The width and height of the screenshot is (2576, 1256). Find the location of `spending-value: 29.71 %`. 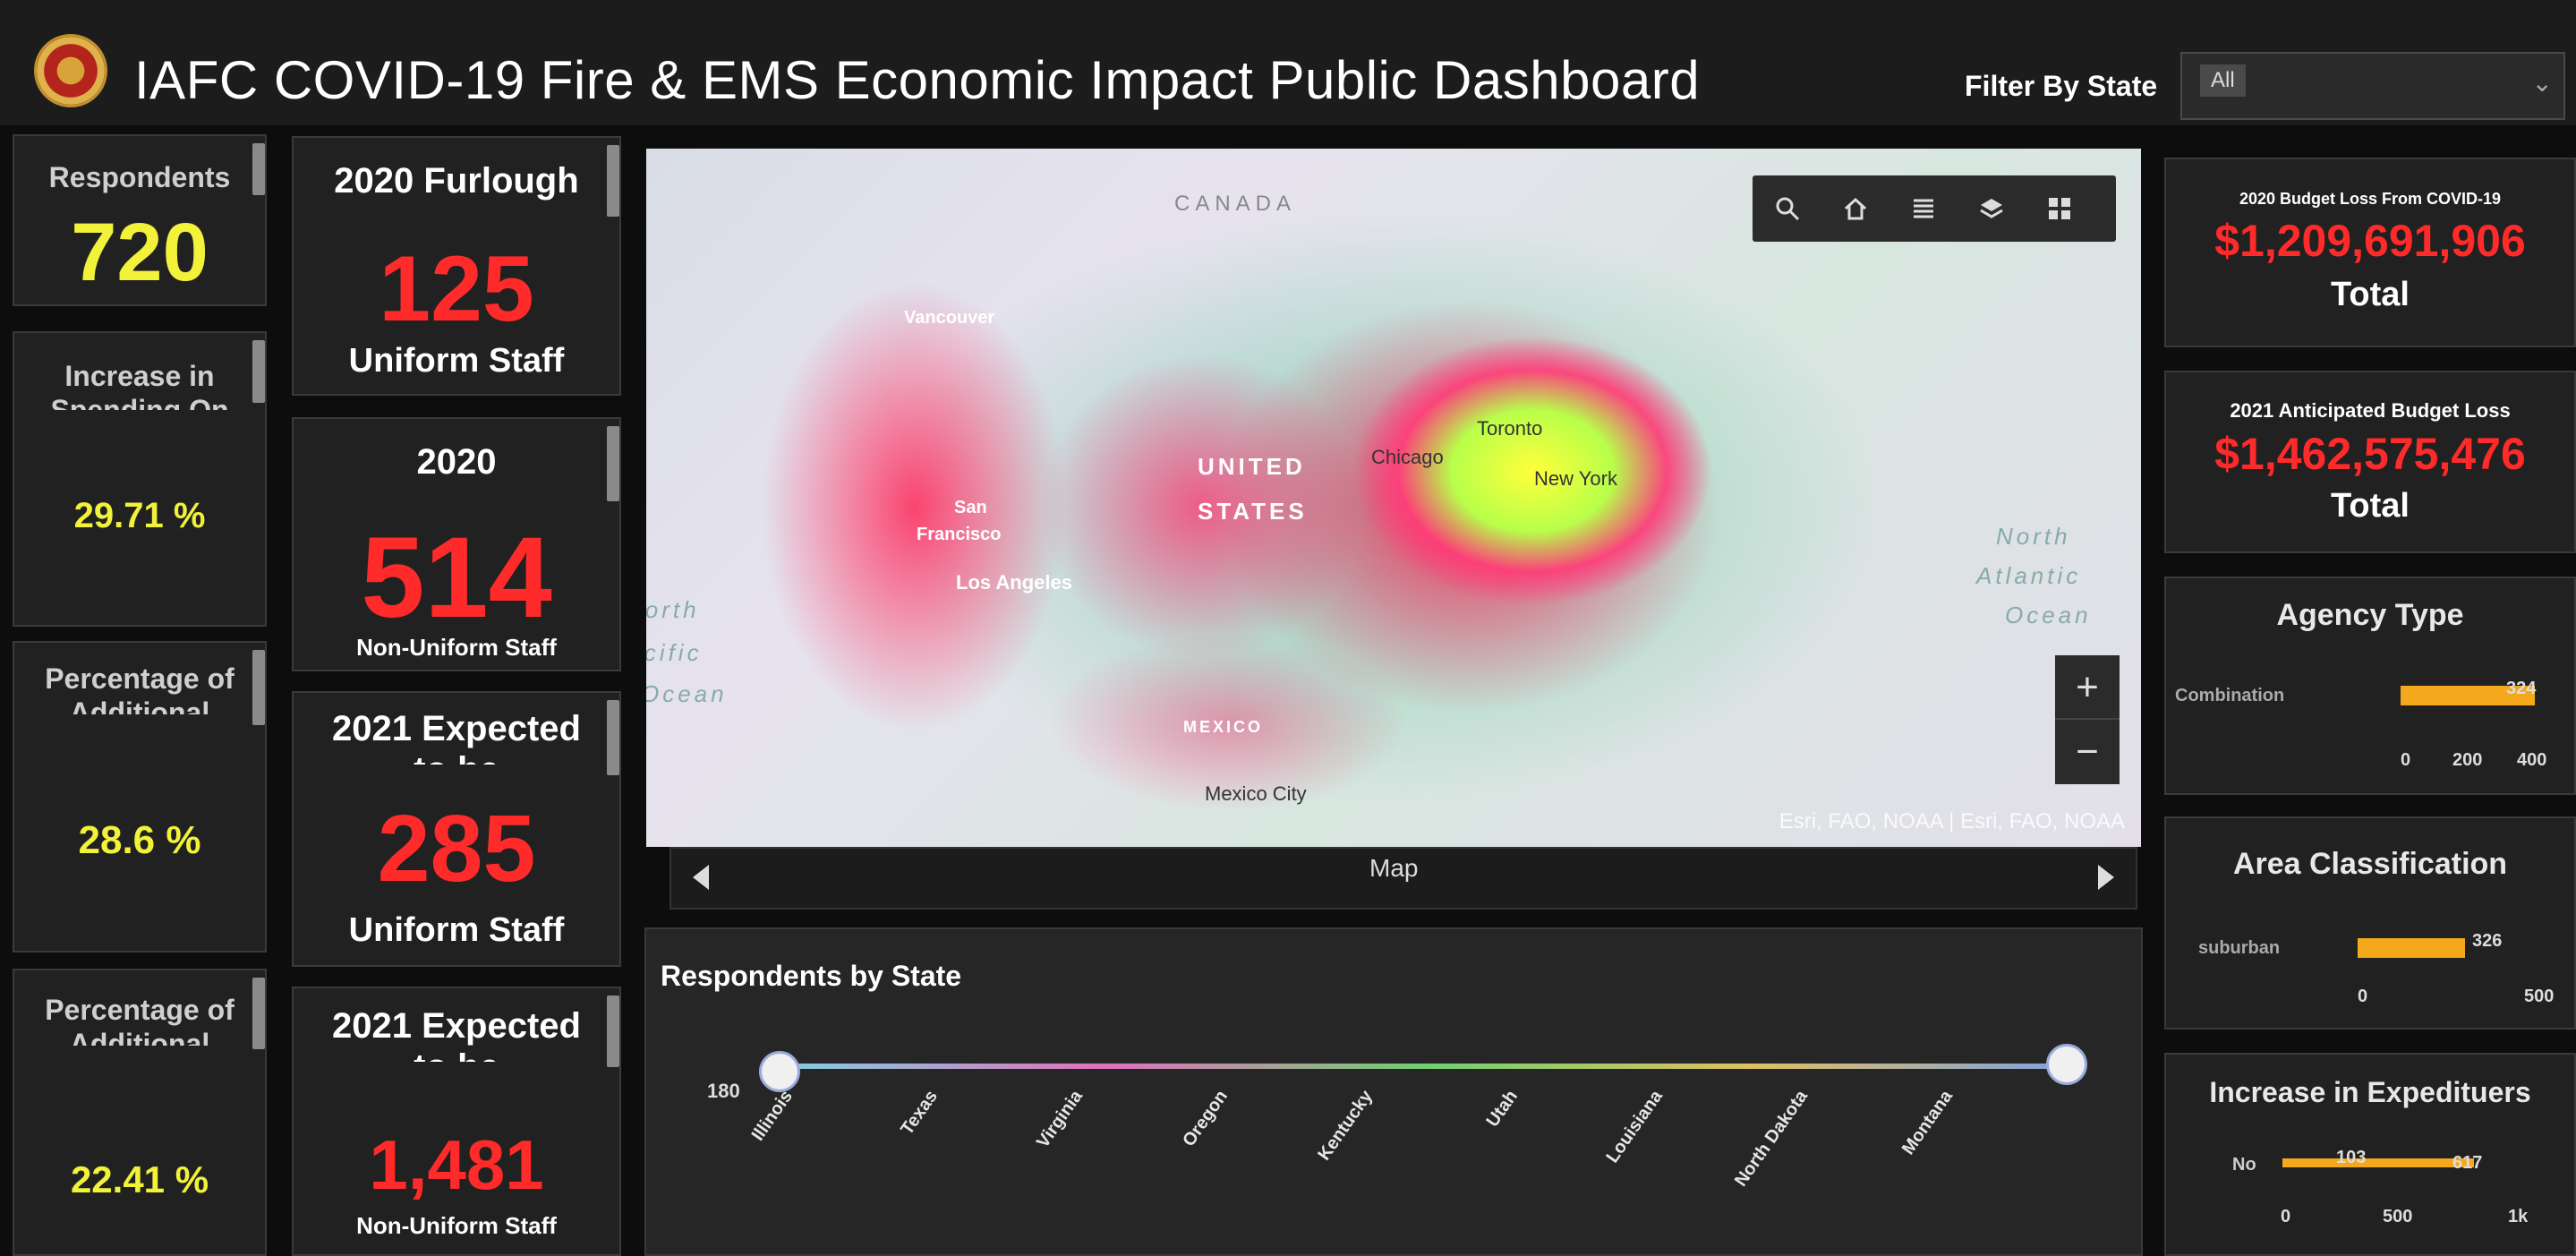

spending-value: 29.71 % is located at coordinates (139, 515).